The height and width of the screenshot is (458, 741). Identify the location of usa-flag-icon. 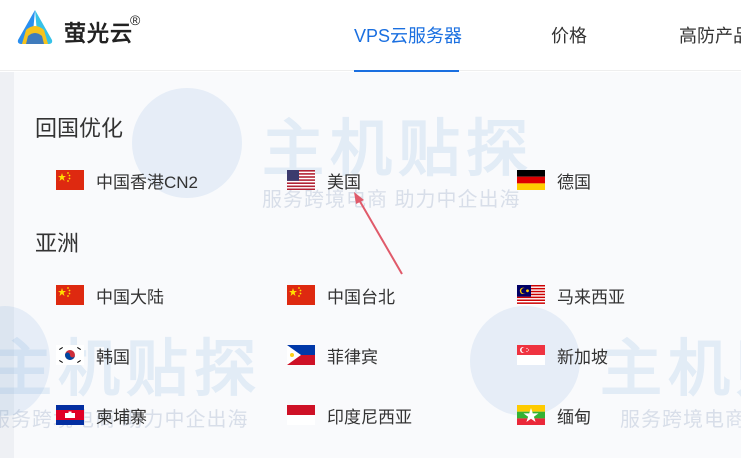
(301, 180).